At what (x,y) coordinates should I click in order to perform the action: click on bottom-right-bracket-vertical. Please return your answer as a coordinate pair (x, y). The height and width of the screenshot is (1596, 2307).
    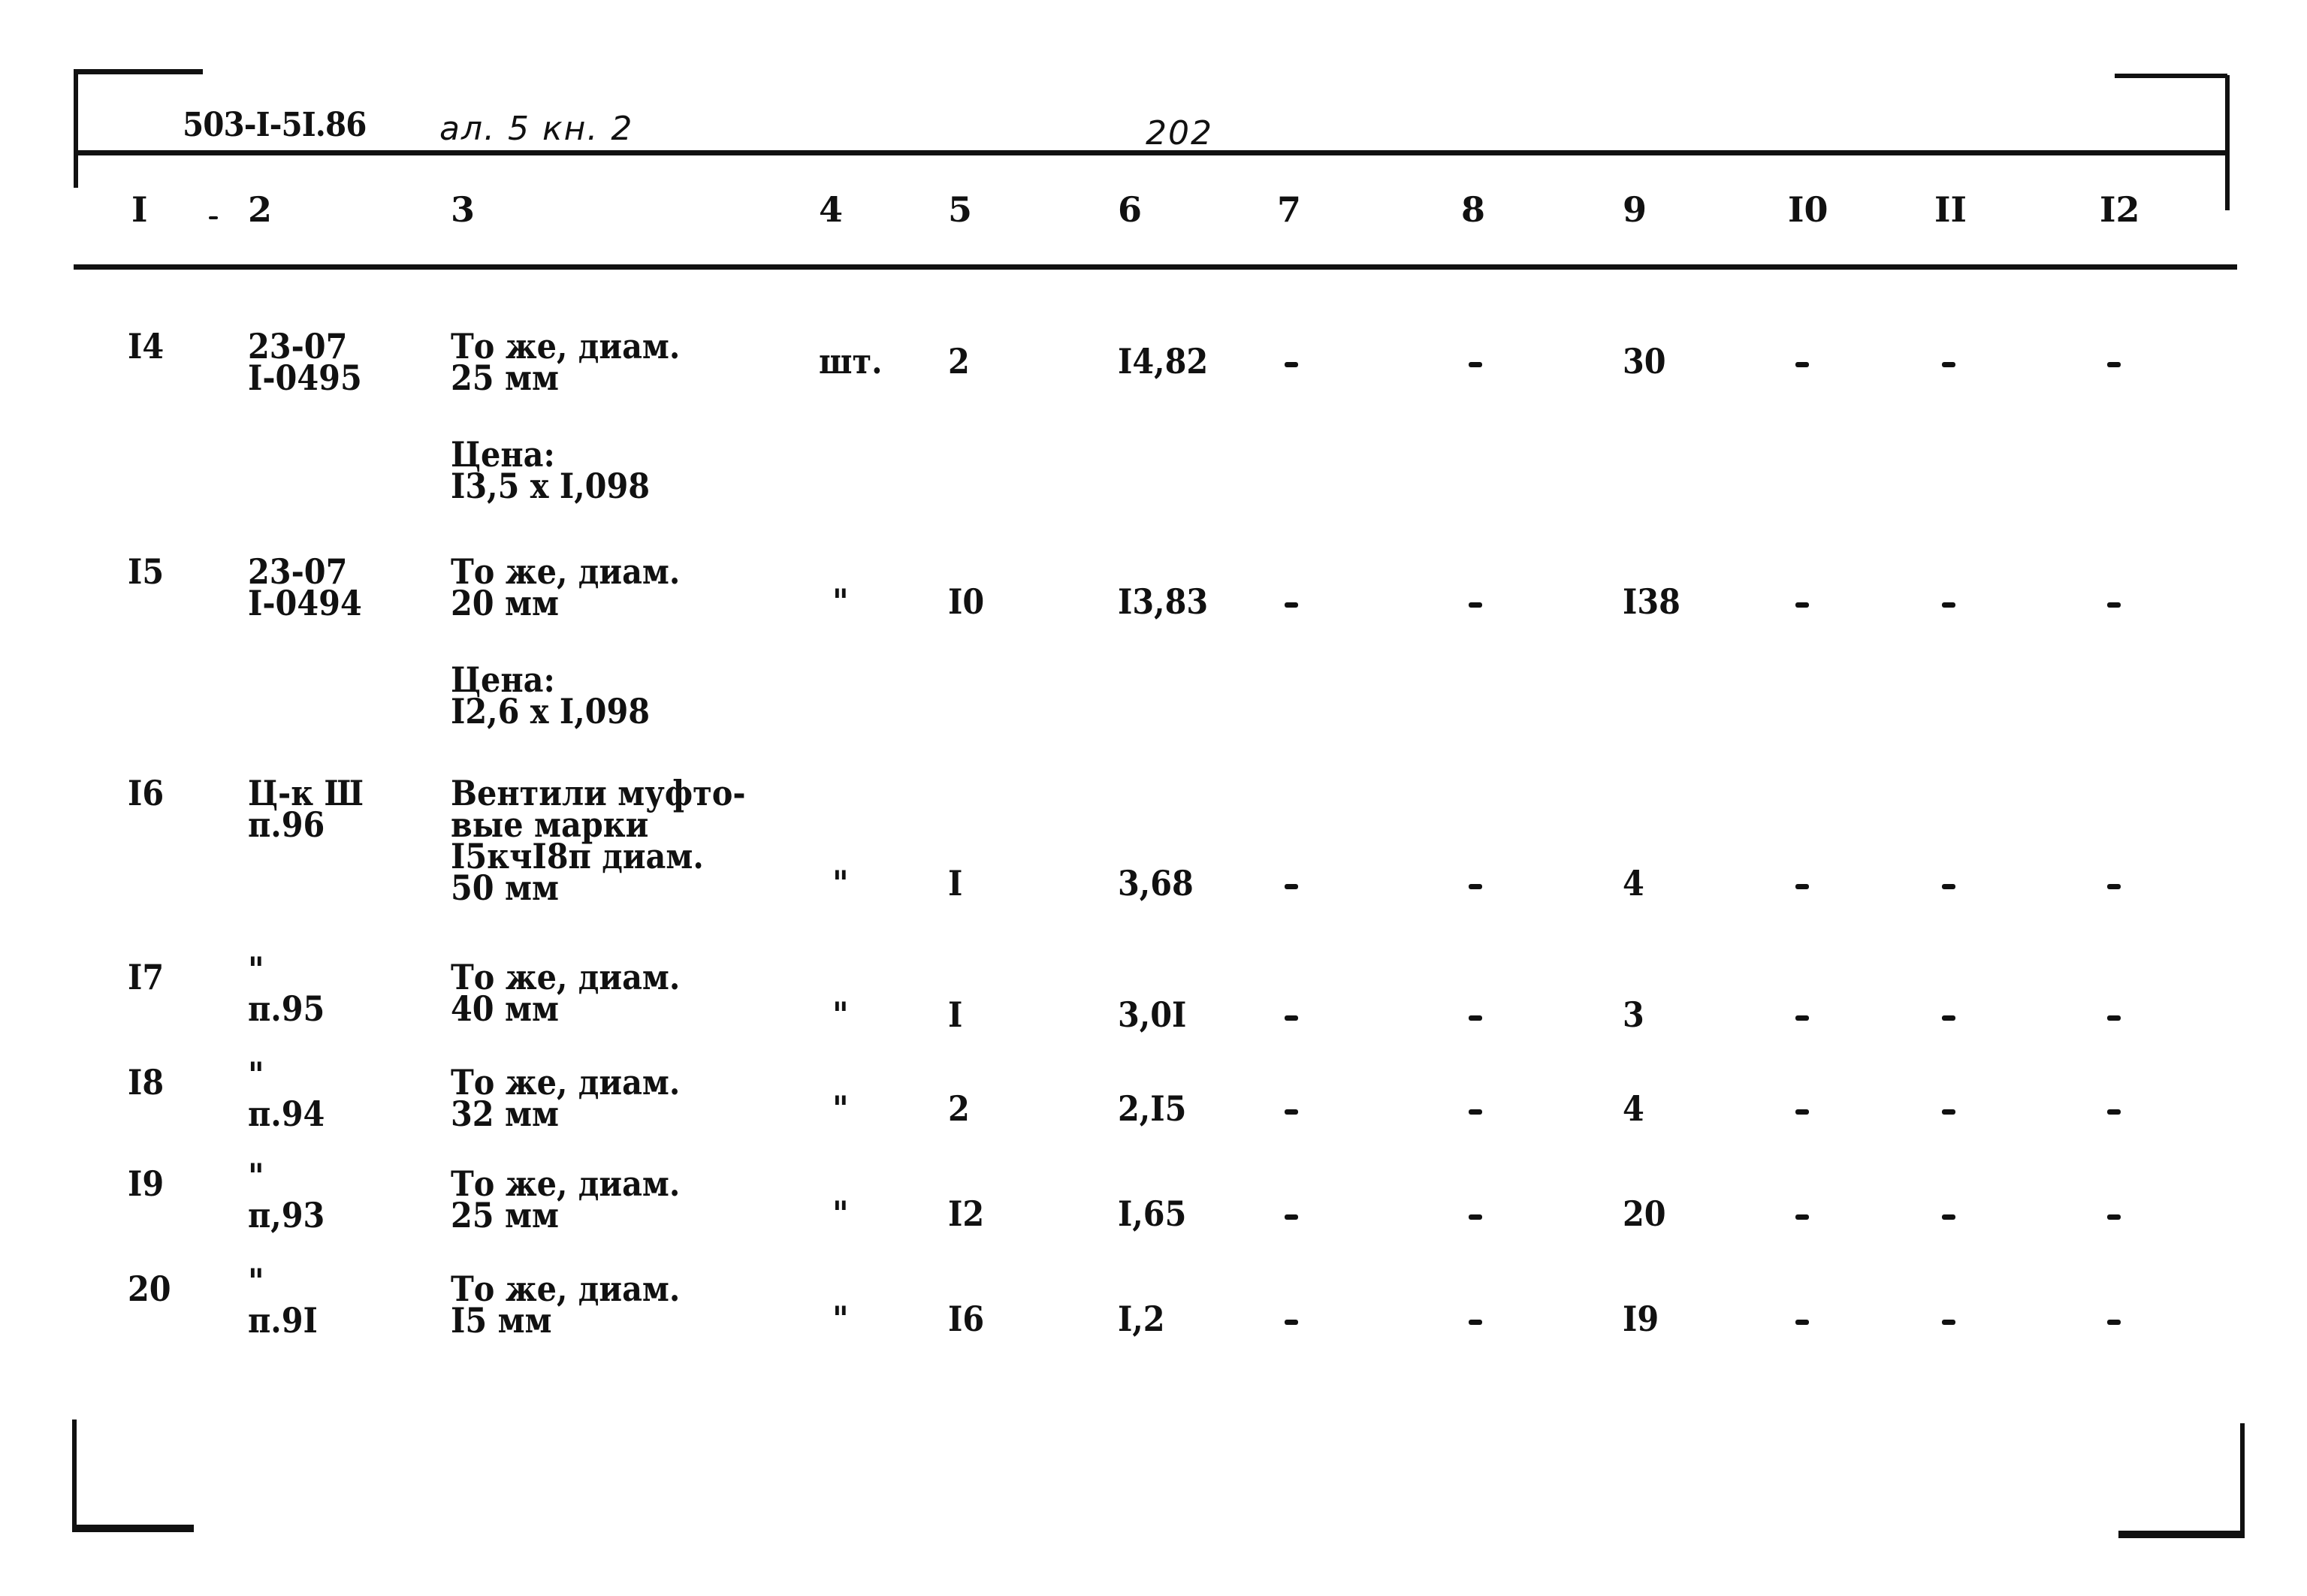
    Looking at the image, I should click on (2242, 1479).